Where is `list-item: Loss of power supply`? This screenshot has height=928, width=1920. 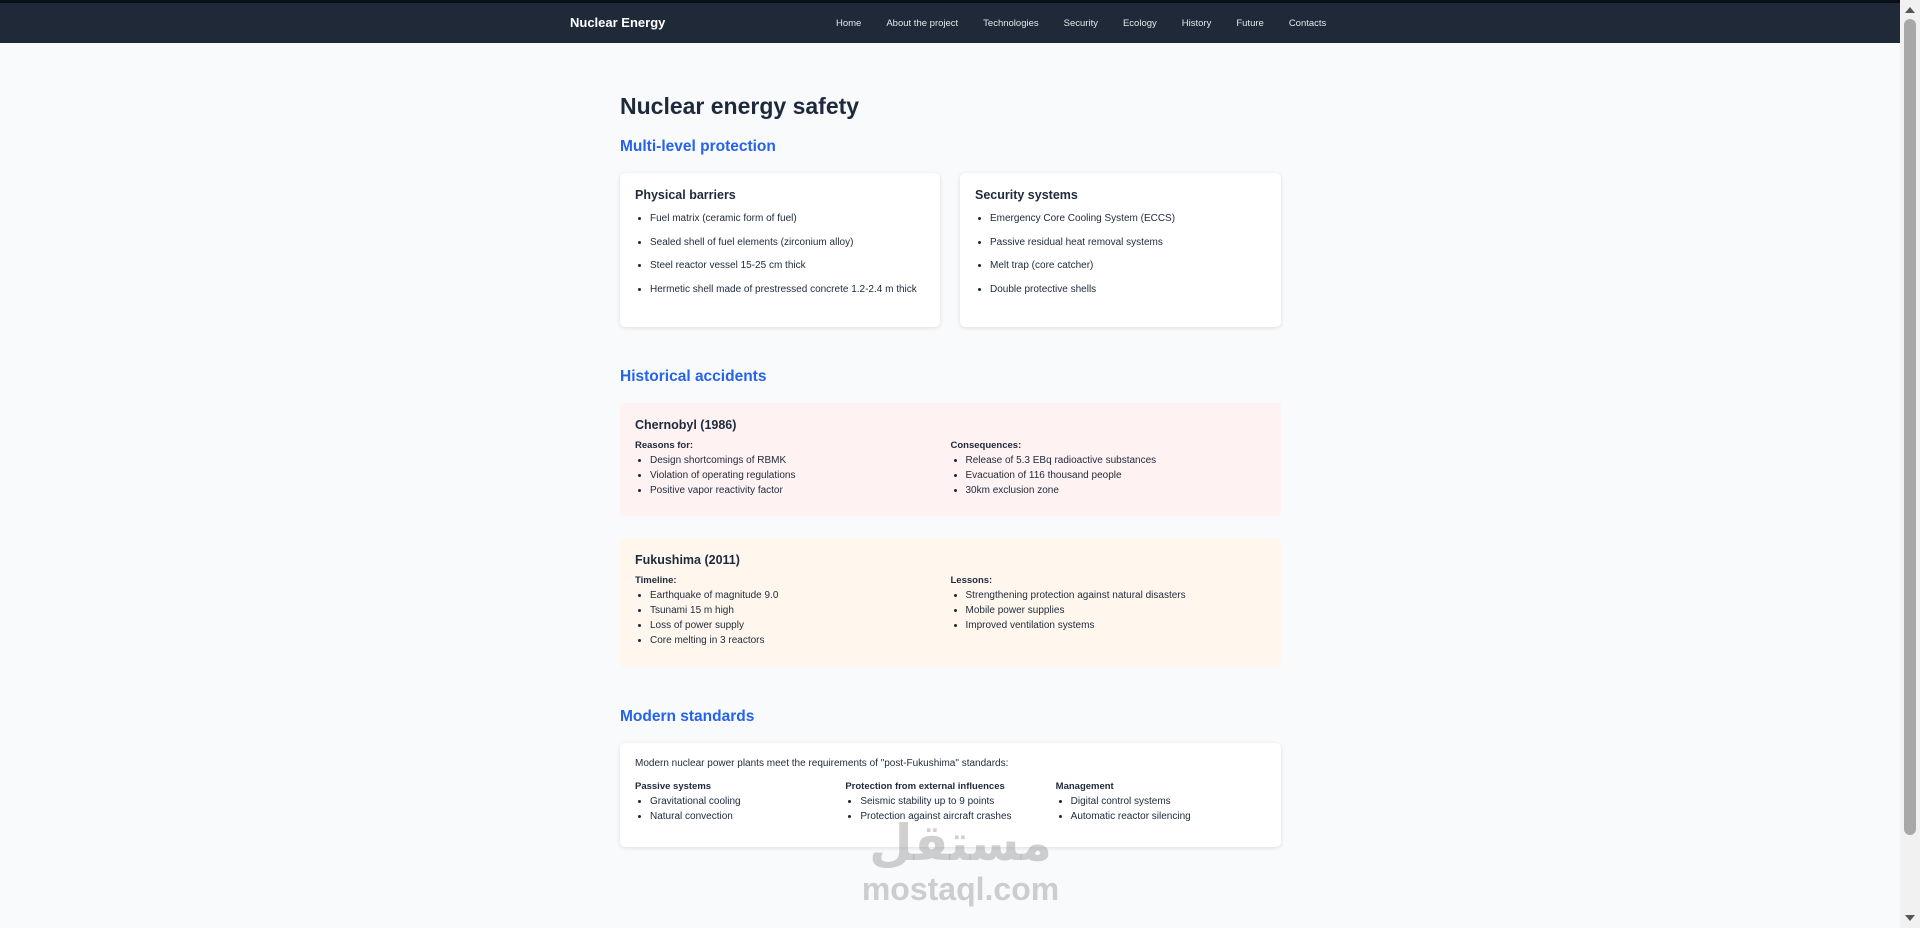
list-item: Loss of power supply is located at coordinates (800, 625).